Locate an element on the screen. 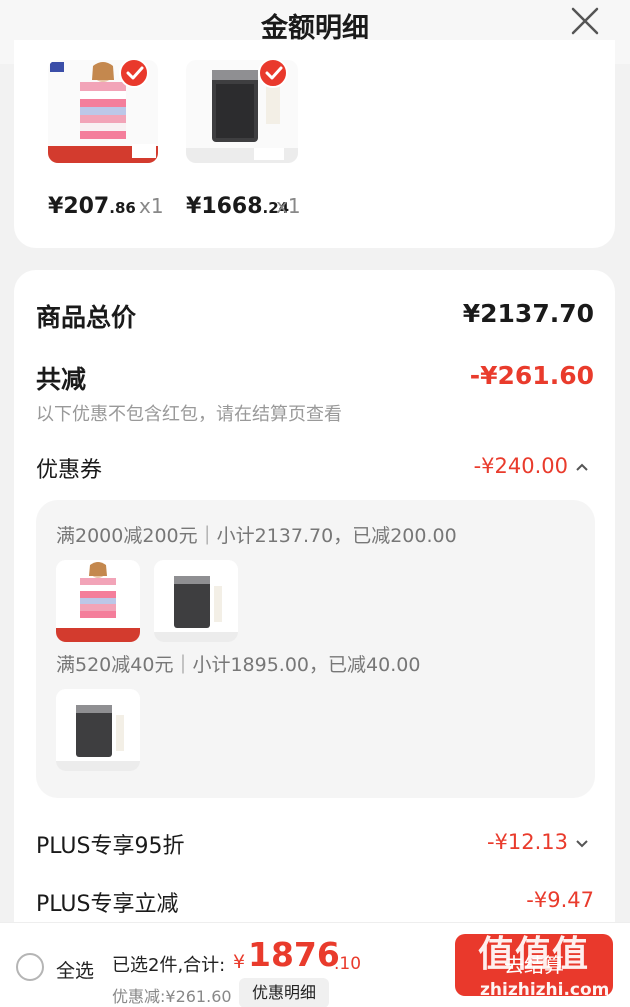 This screenshot has width=630, height=1007. select-all-radio is located at coordinates (30, 967).